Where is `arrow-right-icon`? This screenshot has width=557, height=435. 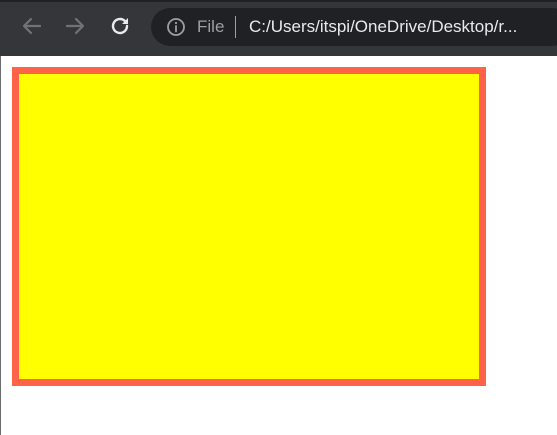
arrow-right-icon is located at coordinates (75, 26).